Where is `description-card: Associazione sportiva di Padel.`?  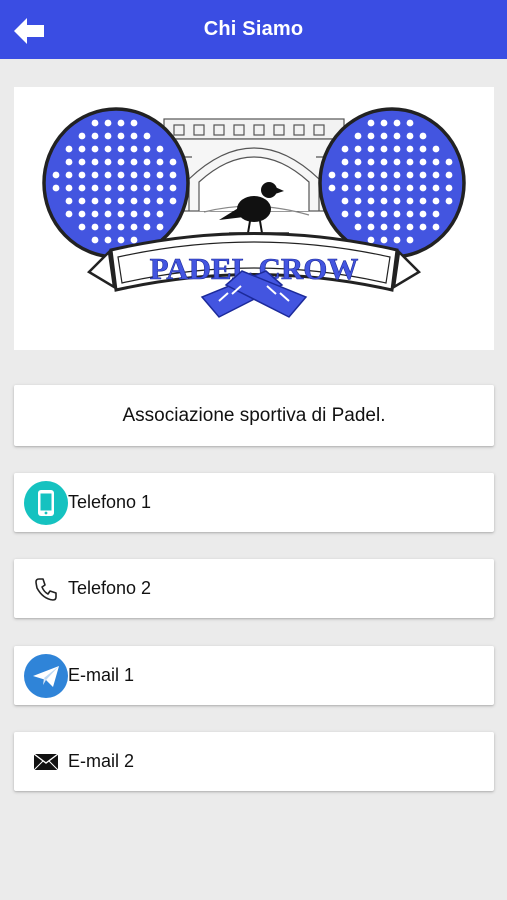 description-card: Associazione sportiva di Padel. is located at coordinates (254, 415).